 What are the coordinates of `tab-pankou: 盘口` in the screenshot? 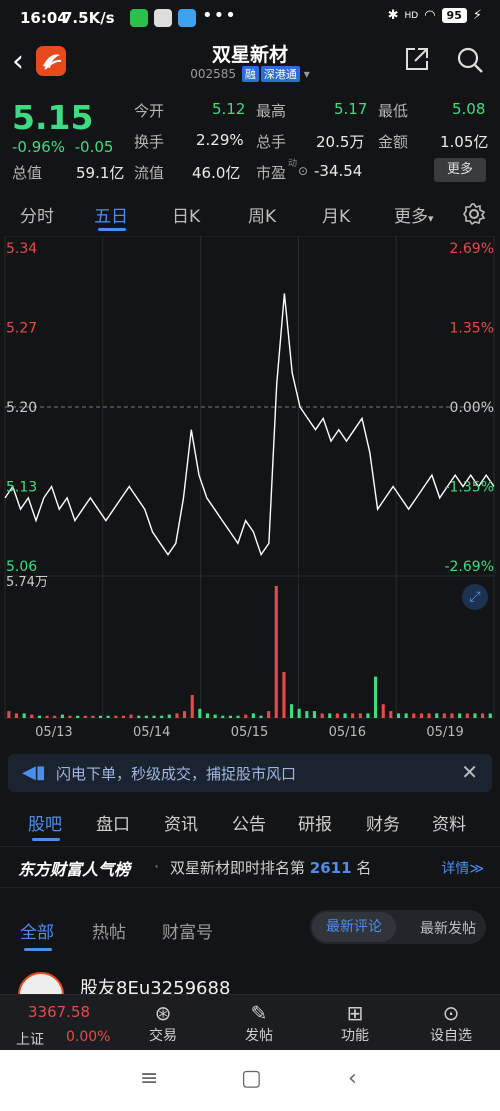 It's located at (113, 822).